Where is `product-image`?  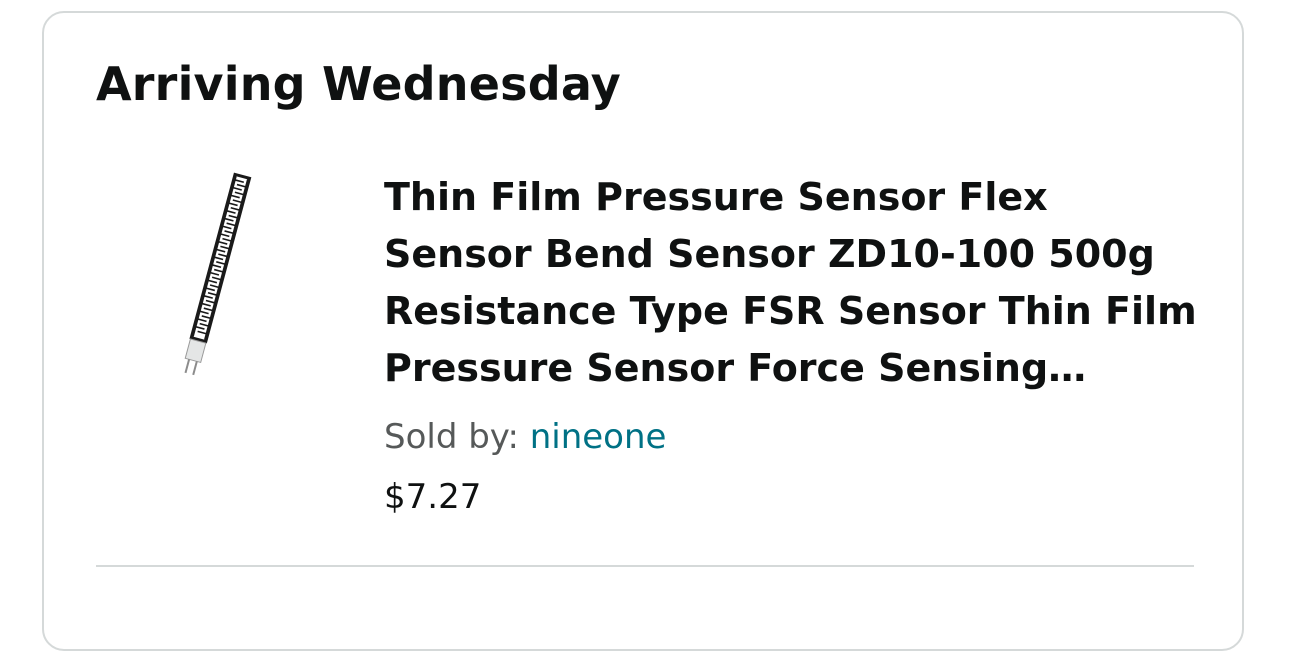
product-image is located at coordinates (214, 278).